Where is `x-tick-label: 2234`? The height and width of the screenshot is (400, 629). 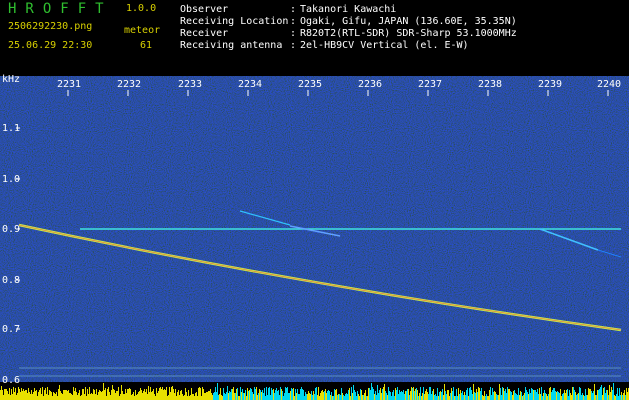
x-tick-label: 2234 is located at coordinates (250, 84).